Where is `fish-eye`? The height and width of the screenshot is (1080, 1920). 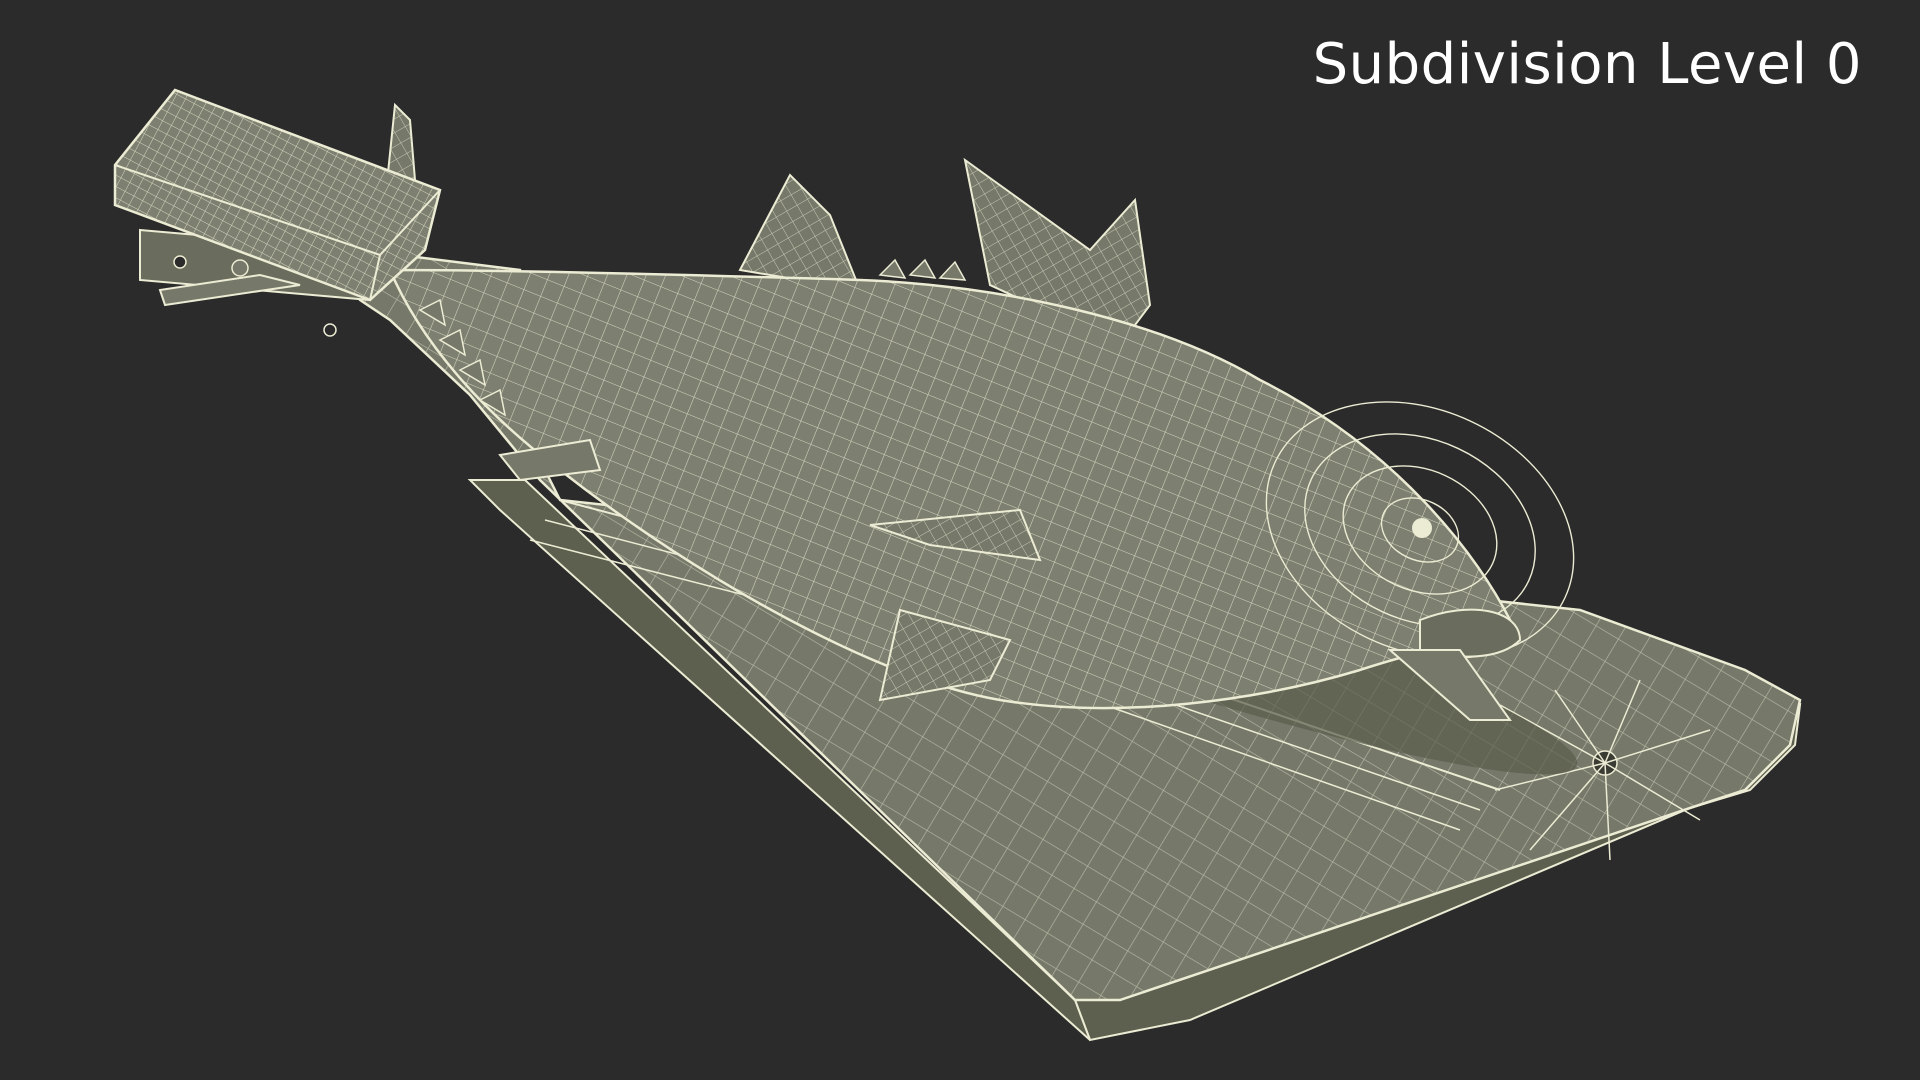
fish-eye is located at coordinates (1422, 528).